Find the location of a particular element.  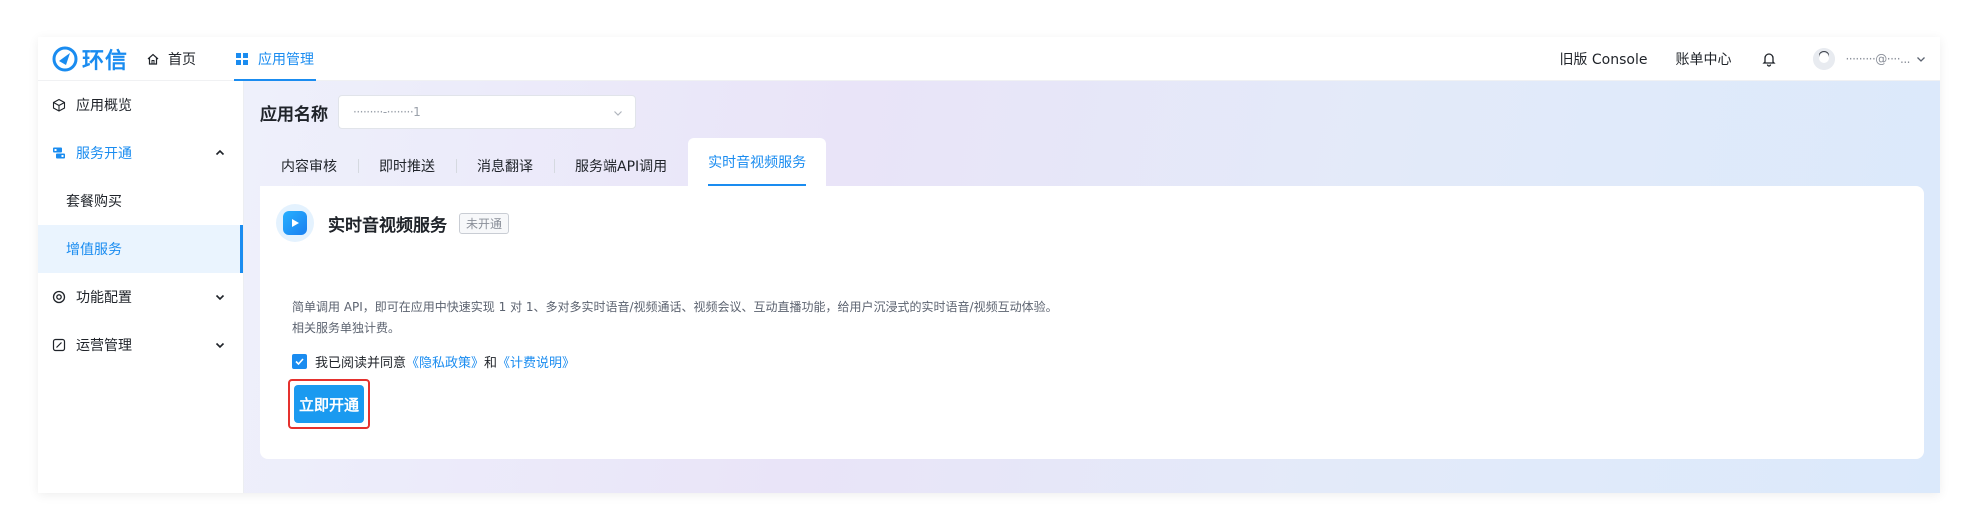

sidebar-item-service-activation: 服务开通 is located at coordinates (140, 153).